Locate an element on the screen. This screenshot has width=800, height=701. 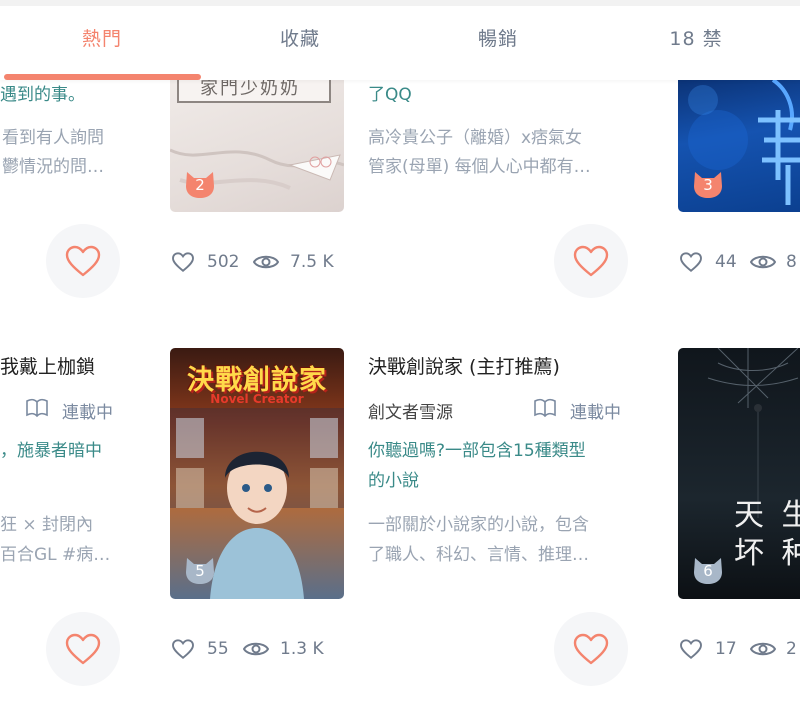
view-count: 8 is located at coordinates (791, 262).